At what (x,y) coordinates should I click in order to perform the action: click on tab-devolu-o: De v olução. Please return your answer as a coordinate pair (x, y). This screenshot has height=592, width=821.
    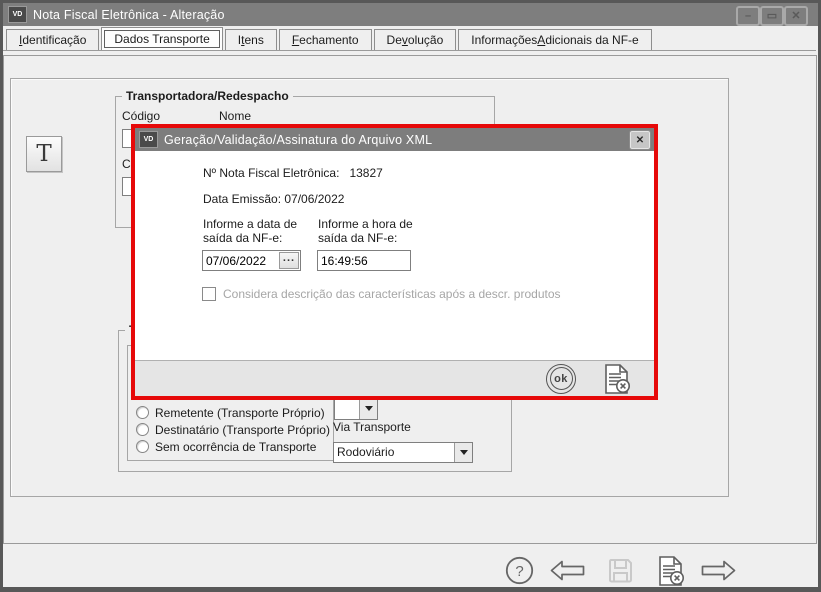
    Looking at the image, I should click on (415, 39).